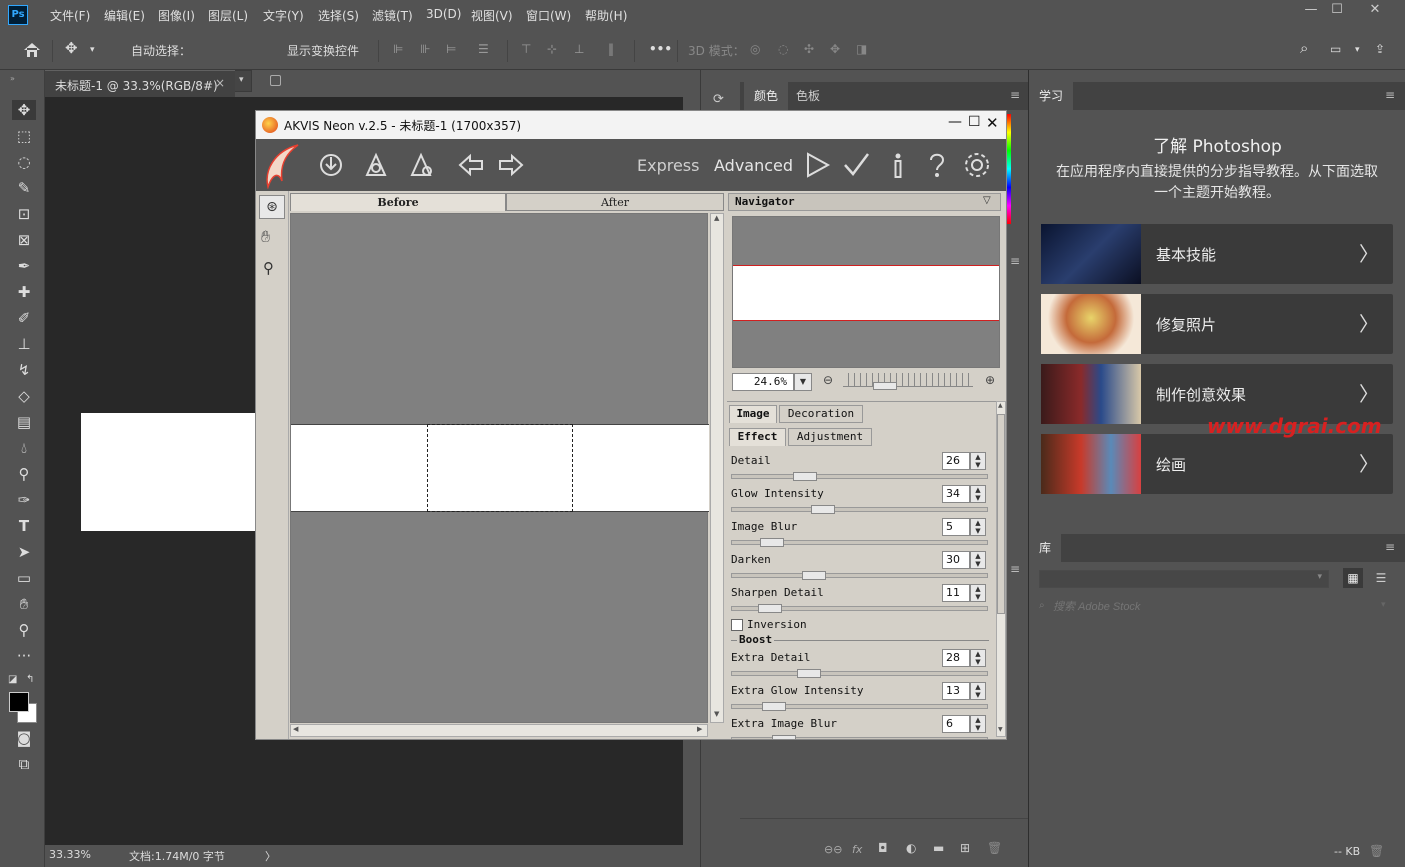 The height and width of the screenshot is (867, 1405). Describe the element at coordinates (1217, 254) in the screenshot. I see `learn-card-basics: 基本技能 〉` at that location.